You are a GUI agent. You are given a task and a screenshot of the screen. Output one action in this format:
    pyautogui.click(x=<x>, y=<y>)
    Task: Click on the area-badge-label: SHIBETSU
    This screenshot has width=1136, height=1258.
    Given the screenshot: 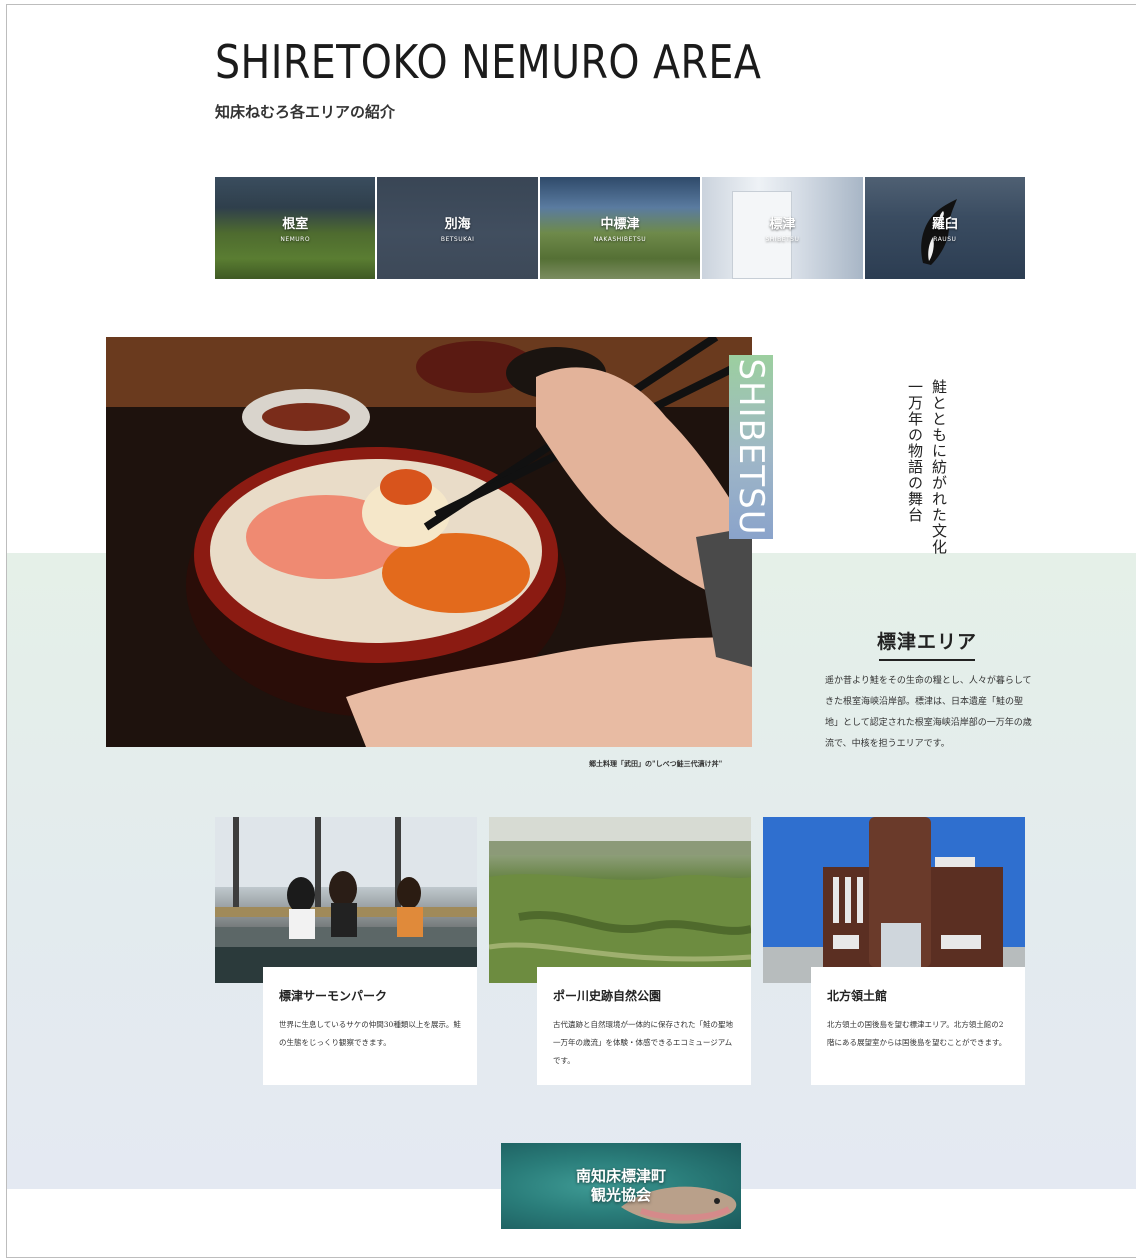 What is the action you would take?
    pyautogui.click(x=751, y=447)
    